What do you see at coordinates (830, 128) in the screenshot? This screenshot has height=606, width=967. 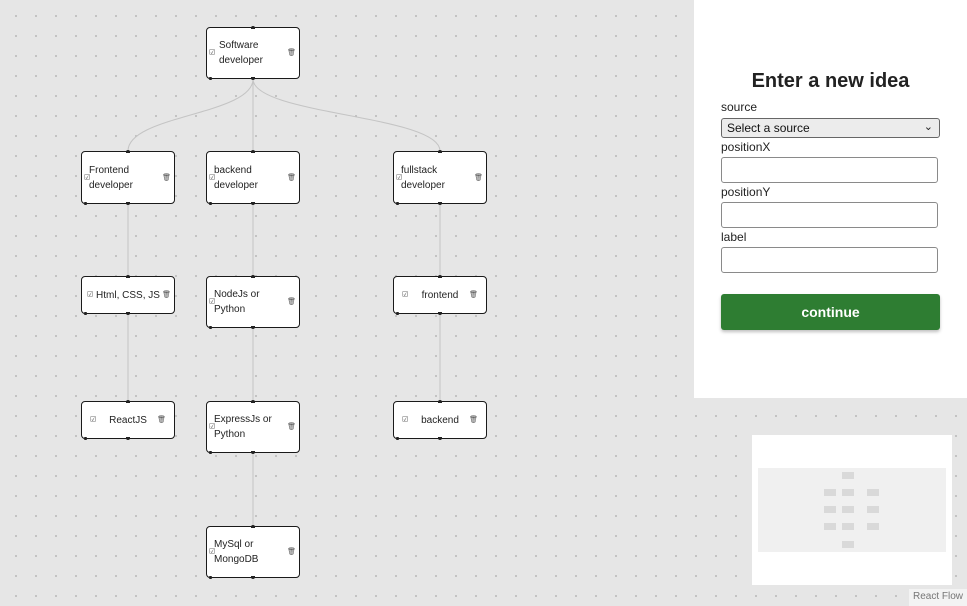 I see `source-select: Select a source ⌄` at bounding box center [830, 128].